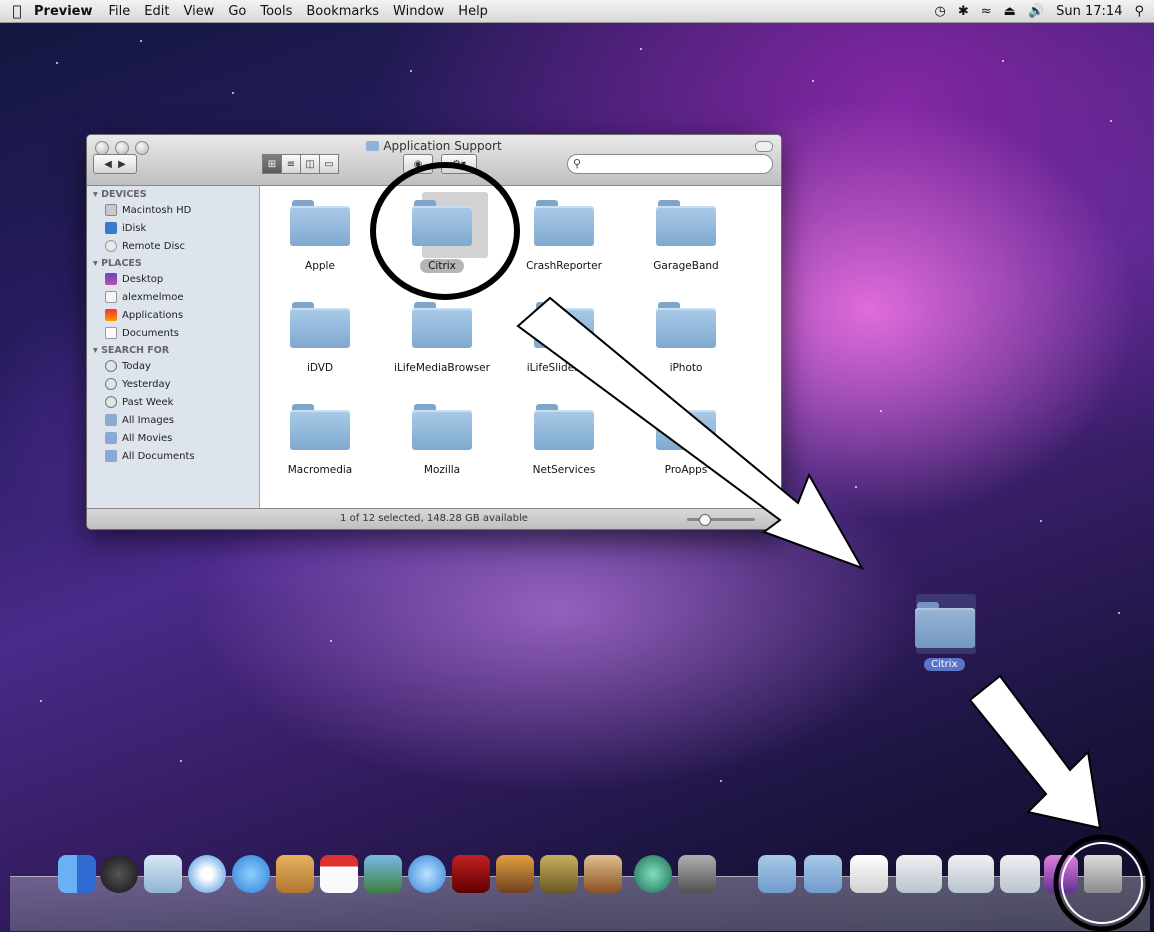  I want to click on menu-bookmarks: Bookmarks, so click(342, 11).